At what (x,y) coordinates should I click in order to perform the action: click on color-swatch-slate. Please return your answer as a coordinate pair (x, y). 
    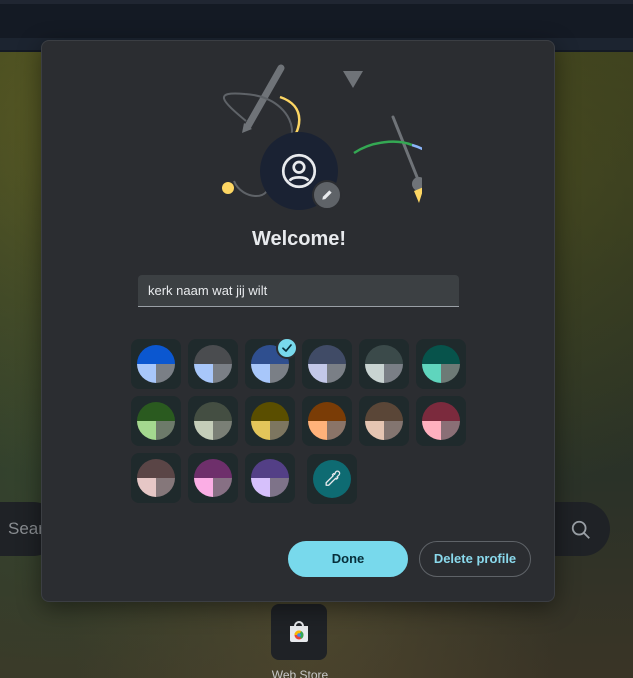
    Looking at the image, I should click on (327, 364).